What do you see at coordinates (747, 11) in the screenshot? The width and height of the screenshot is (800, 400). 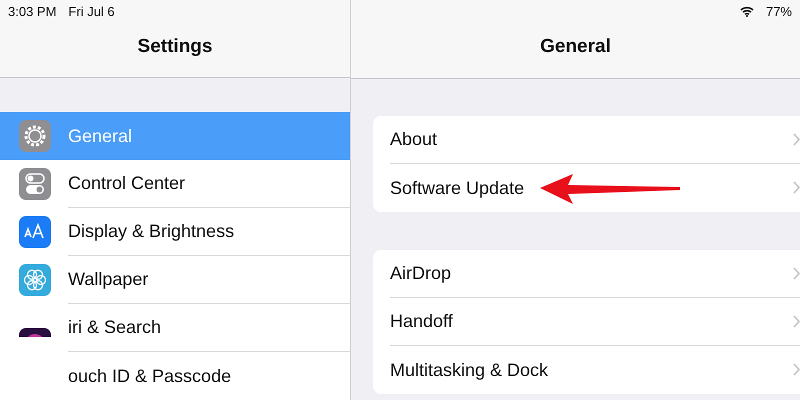 I see `wifi-icon` at bounding box center [747, 11].